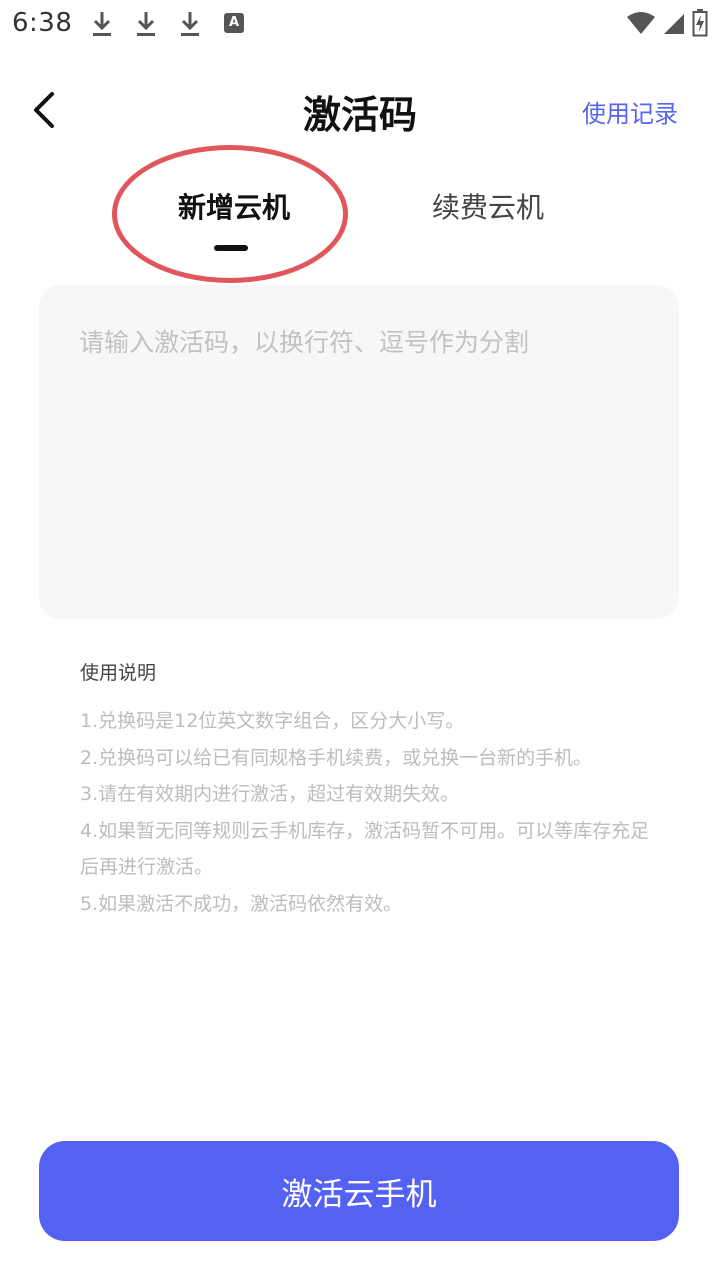 Image resolution: width=720 pixels, height=1280 pixels. I want to click on back-button, so click(44, 110).